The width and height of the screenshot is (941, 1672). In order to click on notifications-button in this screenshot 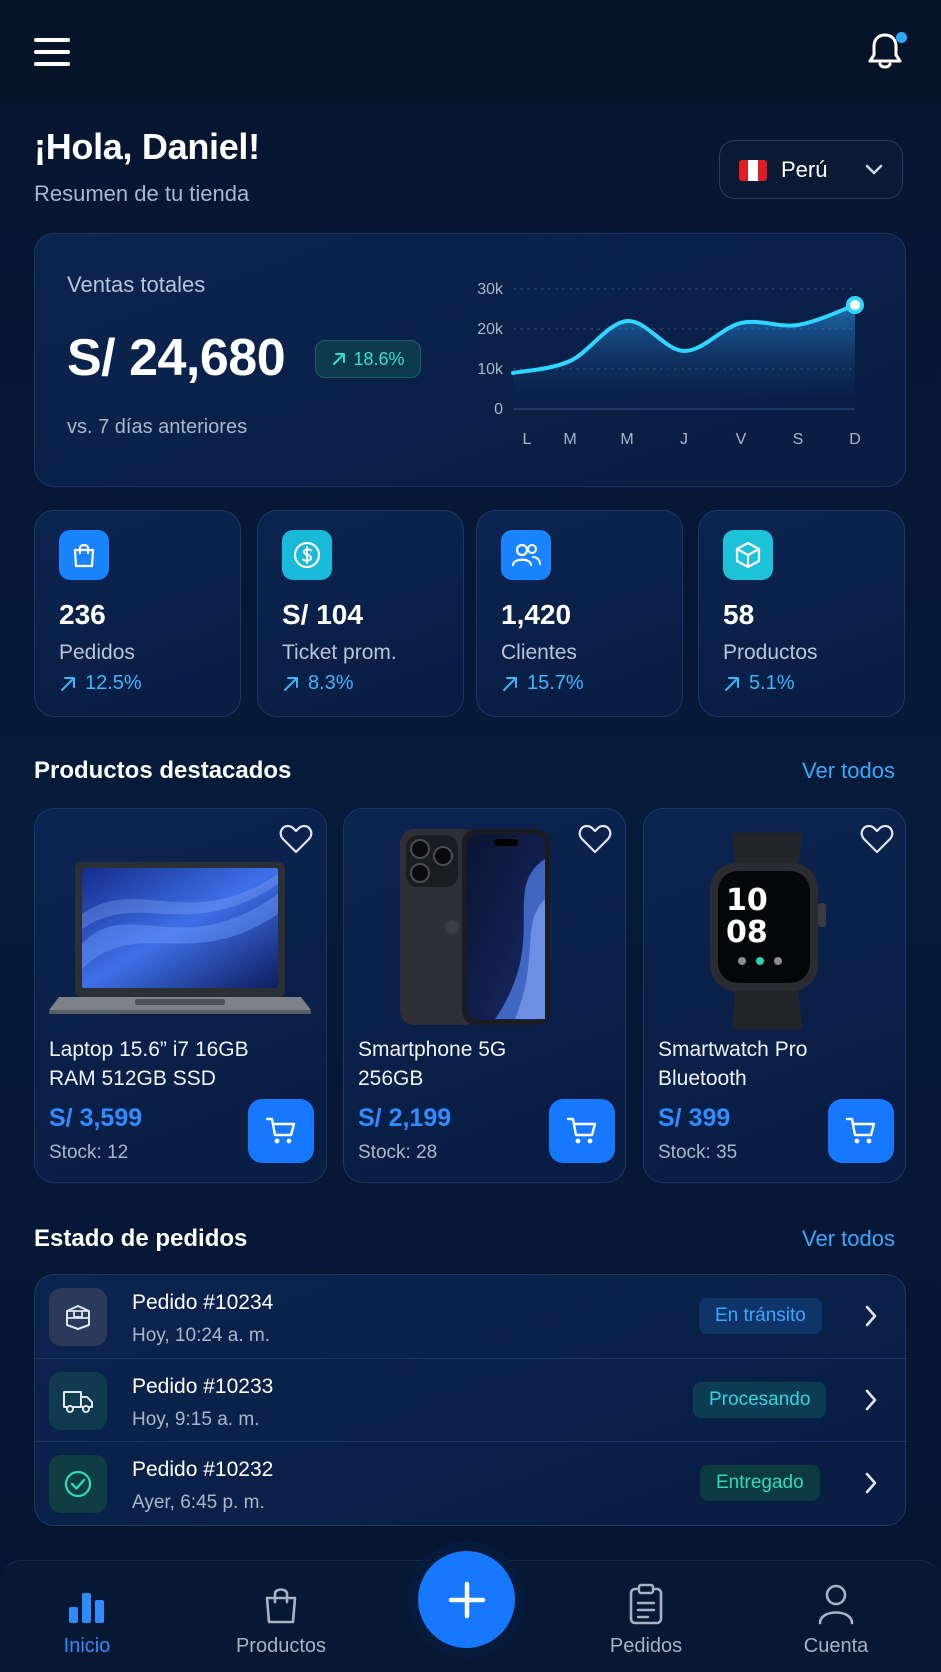, I will do `click(888, 54)`.